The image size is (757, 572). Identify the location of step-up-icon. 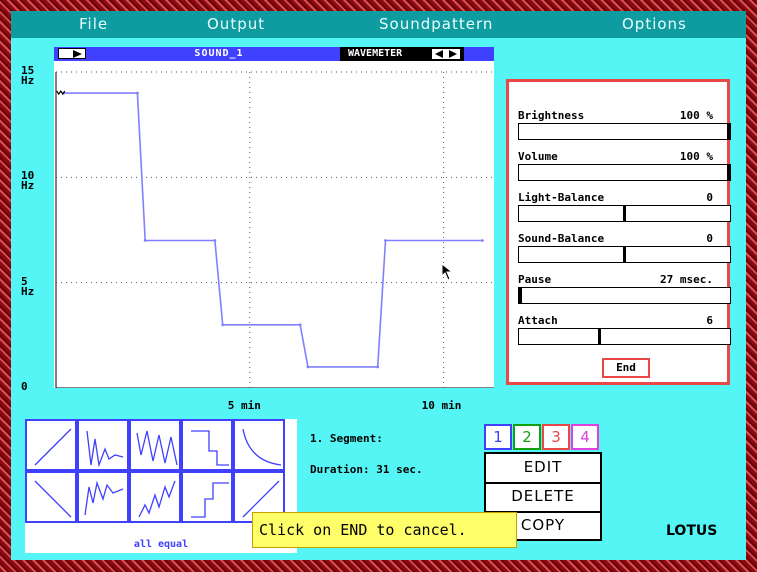
(207, 497).